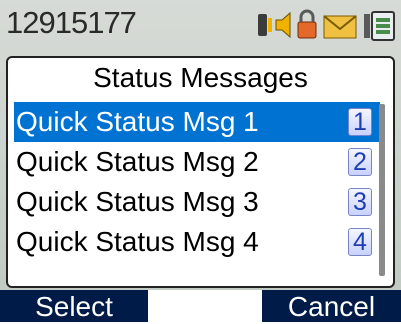 The image size is (401, 324). I want to click on lone-worker-icon, so click(265, 25).